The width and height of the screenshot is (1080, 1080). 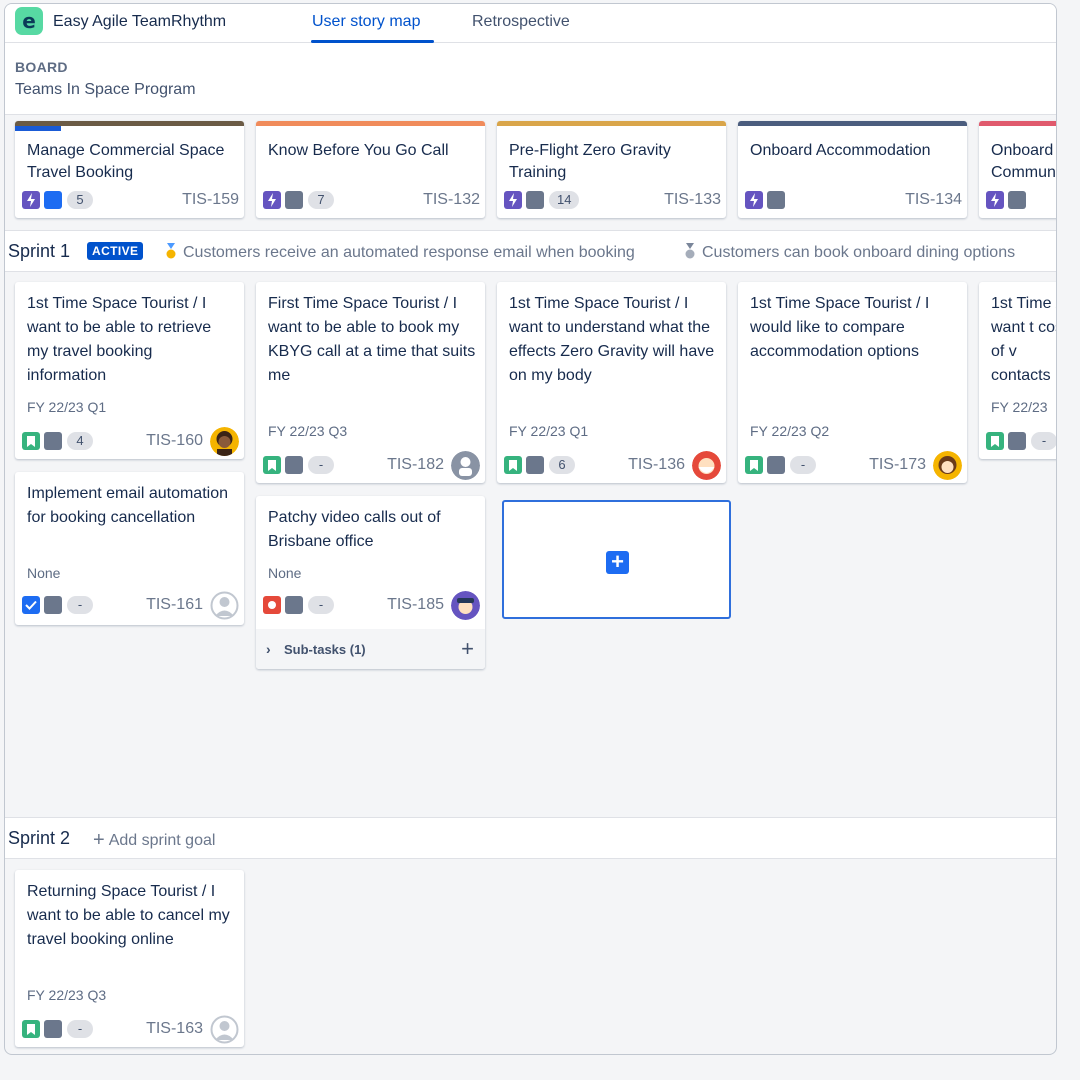 What do you see at coordinates (174, 441) in the screenshot?
I see `issue-key: TIS-160` at bounding box center [174, 441].